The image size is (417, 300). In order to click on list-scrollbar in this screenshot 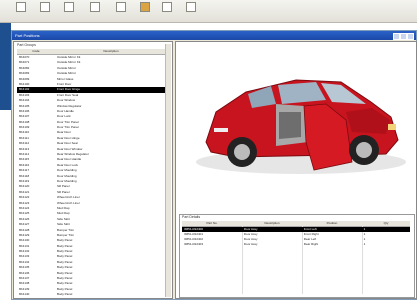, I will do `click(168, 170)`.